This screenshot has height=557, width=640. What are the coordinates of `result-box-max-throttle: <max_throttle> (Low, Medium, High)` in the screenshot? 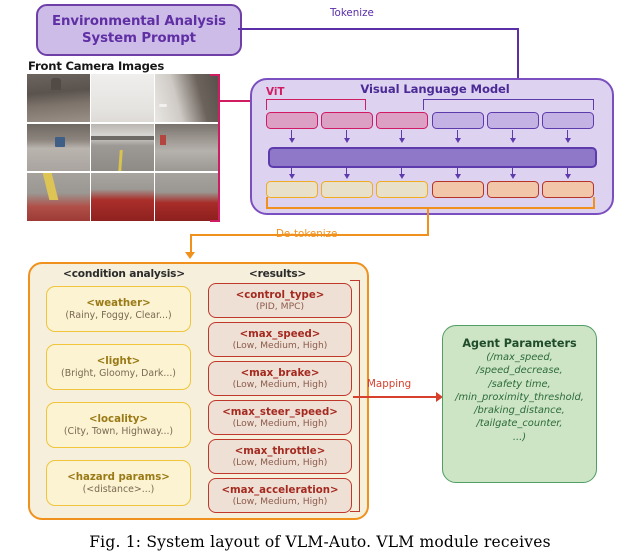 It's located at (280, 456).